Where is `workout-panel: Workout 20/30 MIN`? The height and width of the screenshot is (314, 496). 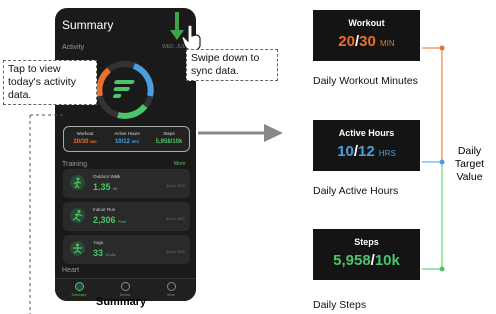 workout-panel: Workout 20/30 MIN is located at coordinates (366, 35).